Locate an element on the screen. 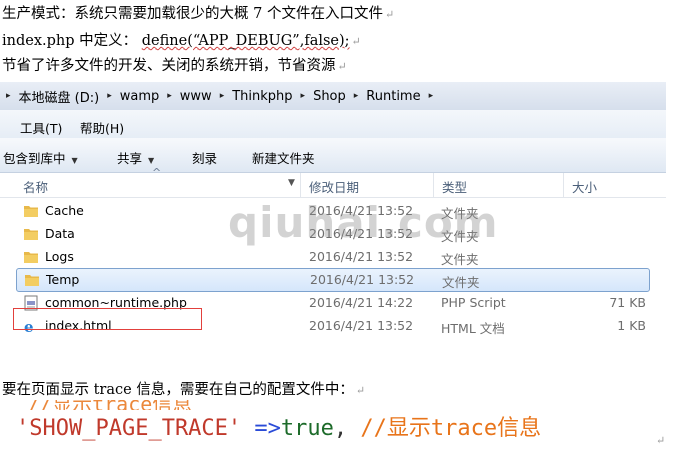  breadcrumb-wamp: wamp is located at coordinates (140, 96).